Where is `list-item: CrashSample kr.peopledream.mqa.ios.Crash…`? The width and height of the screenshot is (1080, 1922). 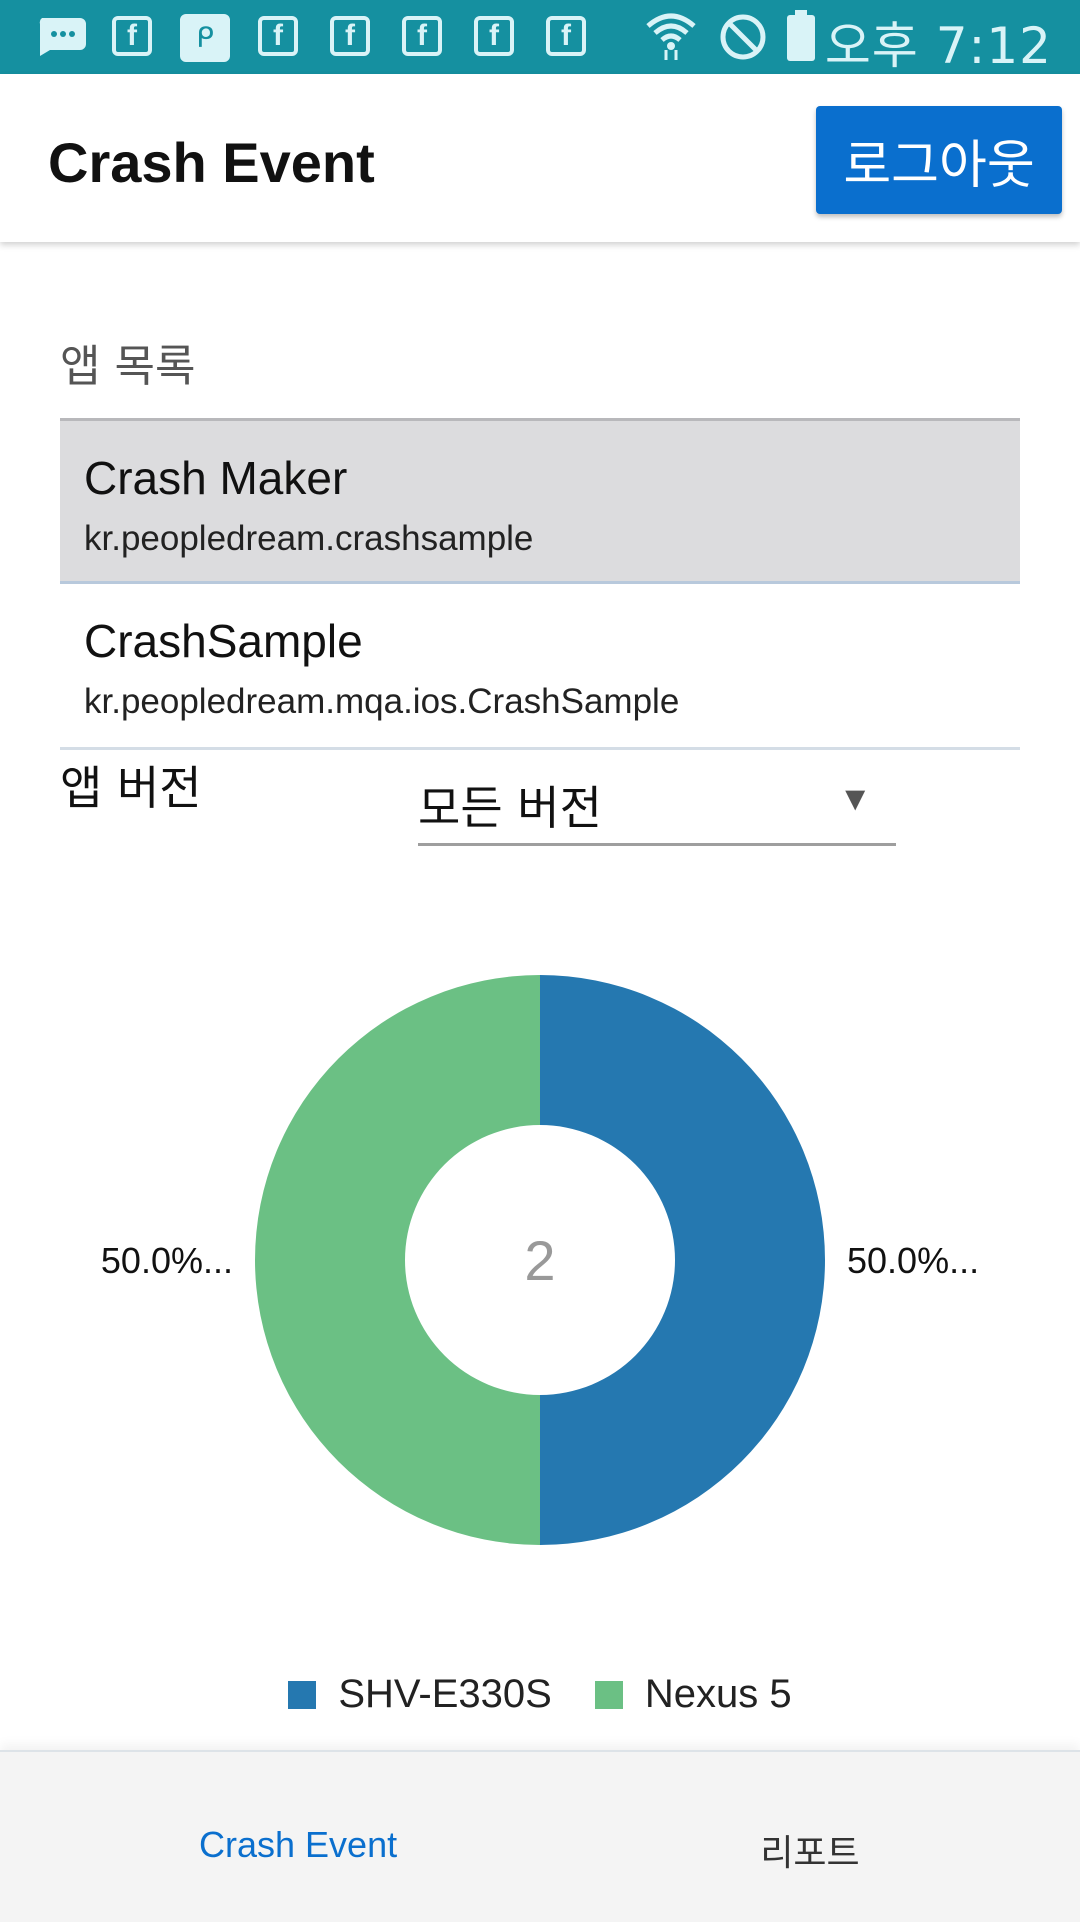
list-item: CrashSample kr.peopledream.mqa.ios.Crash… is located at coordinates (540, 667).